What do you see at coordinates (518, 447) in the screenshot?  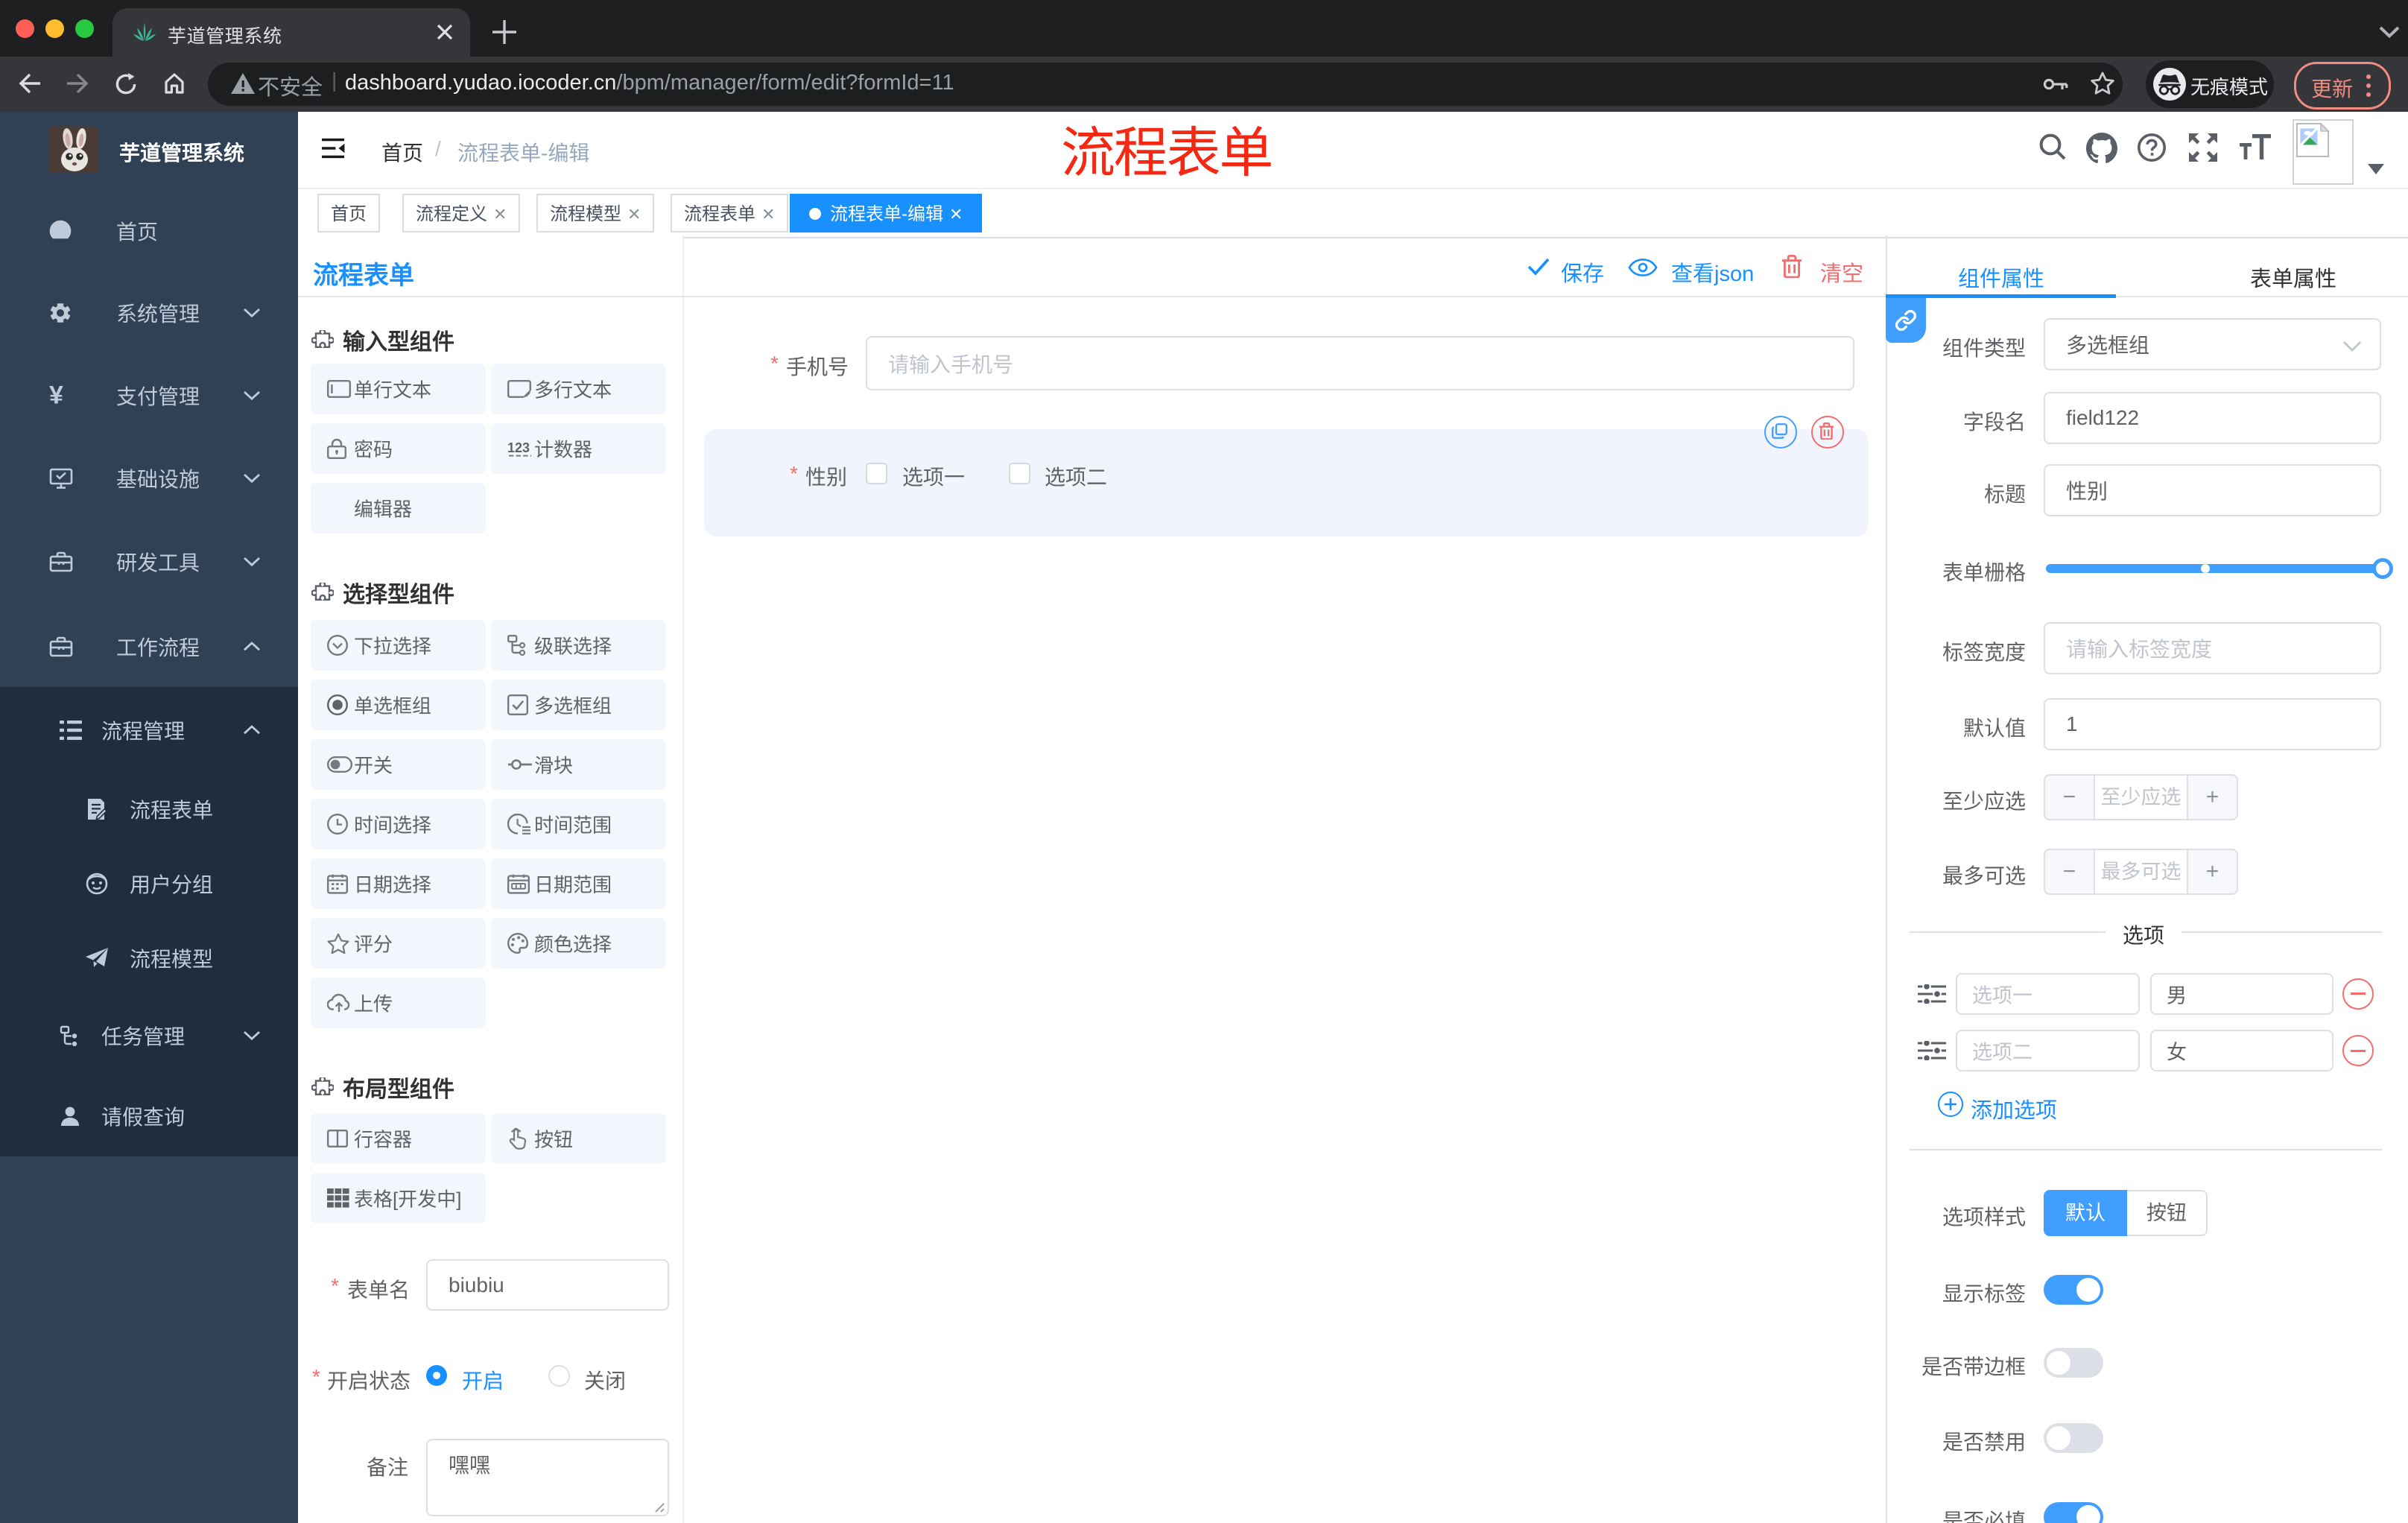 I see `svg-text: 123` at bounding box center [518, 447].